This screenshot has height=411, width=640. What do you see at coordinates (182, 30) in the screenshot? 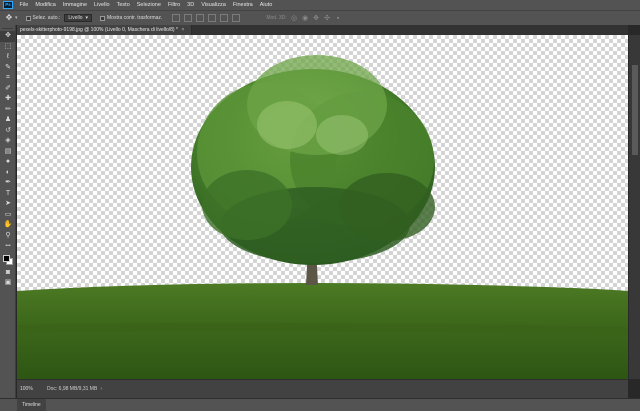
I see `close-icon: ×` at bounding box center [182, 30].